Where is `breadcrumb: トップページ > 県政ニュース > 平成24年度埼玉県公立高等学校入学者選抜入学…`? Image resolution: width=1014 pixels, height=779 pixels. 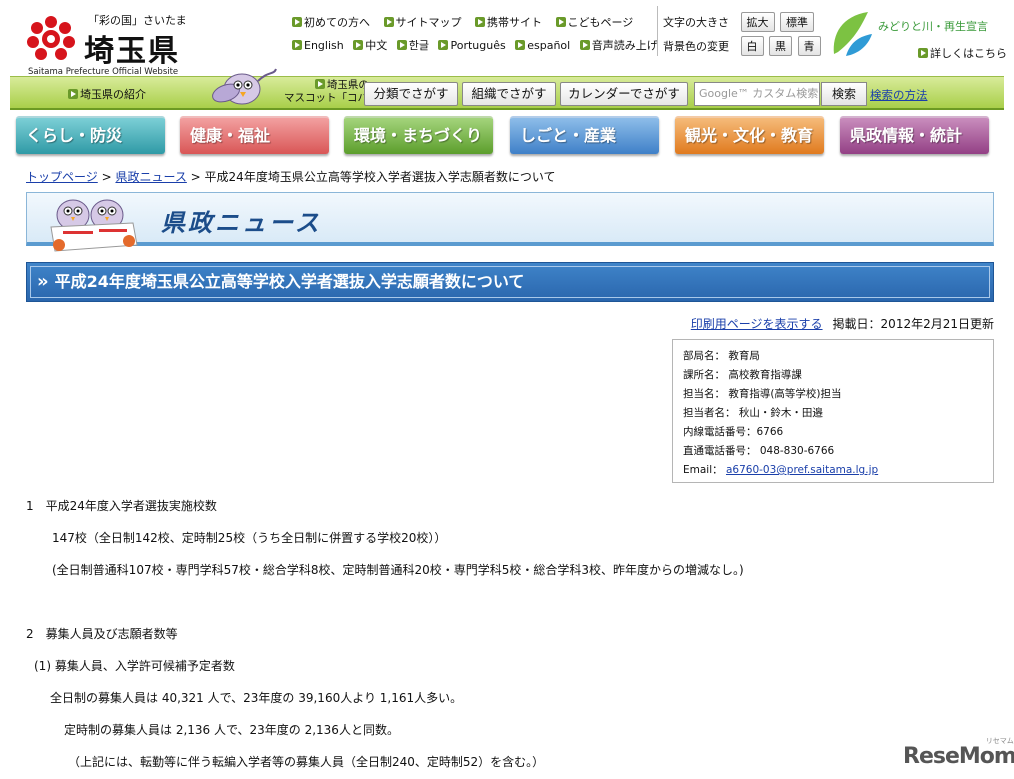
breadcrumb: トップページ > 県政ニュース > 平成24年度埼玉県公立高等学校入学者選抜入学… is located at coordinates (290, 176).